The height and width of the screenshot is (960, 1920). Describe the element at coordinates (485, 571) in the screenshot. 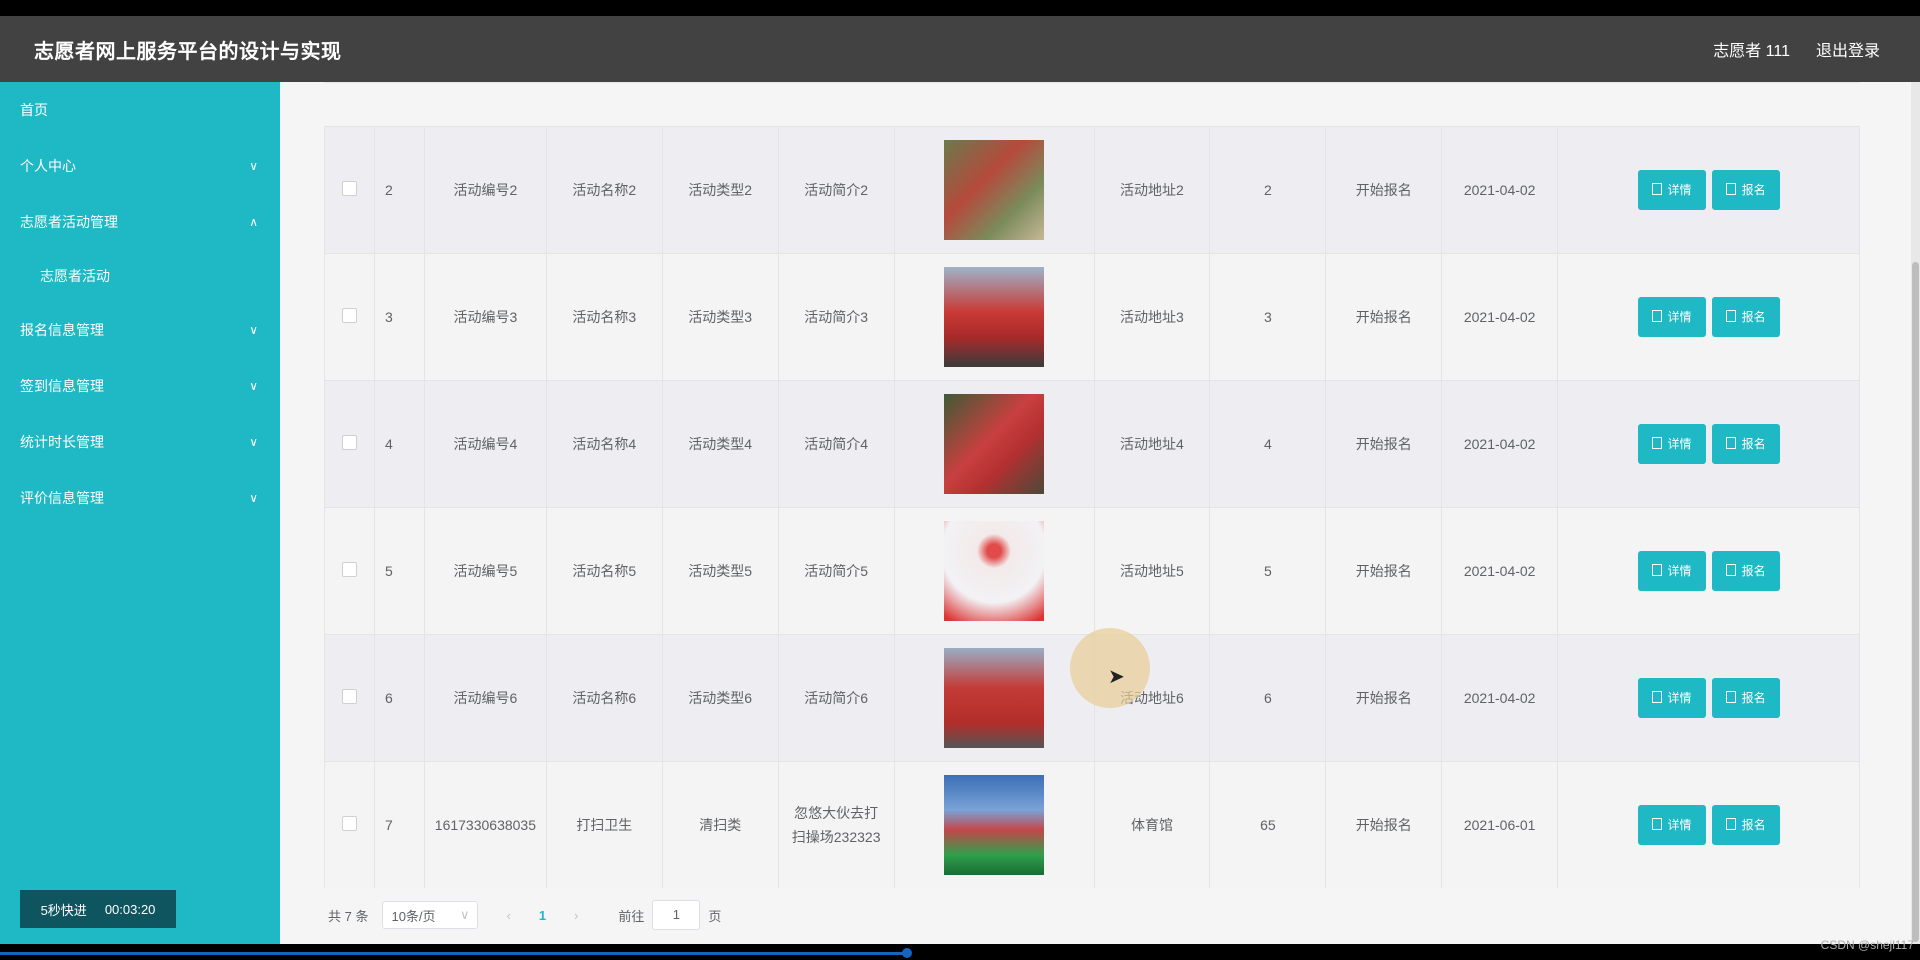

I see `activity-code: 活动编号5` at that location.